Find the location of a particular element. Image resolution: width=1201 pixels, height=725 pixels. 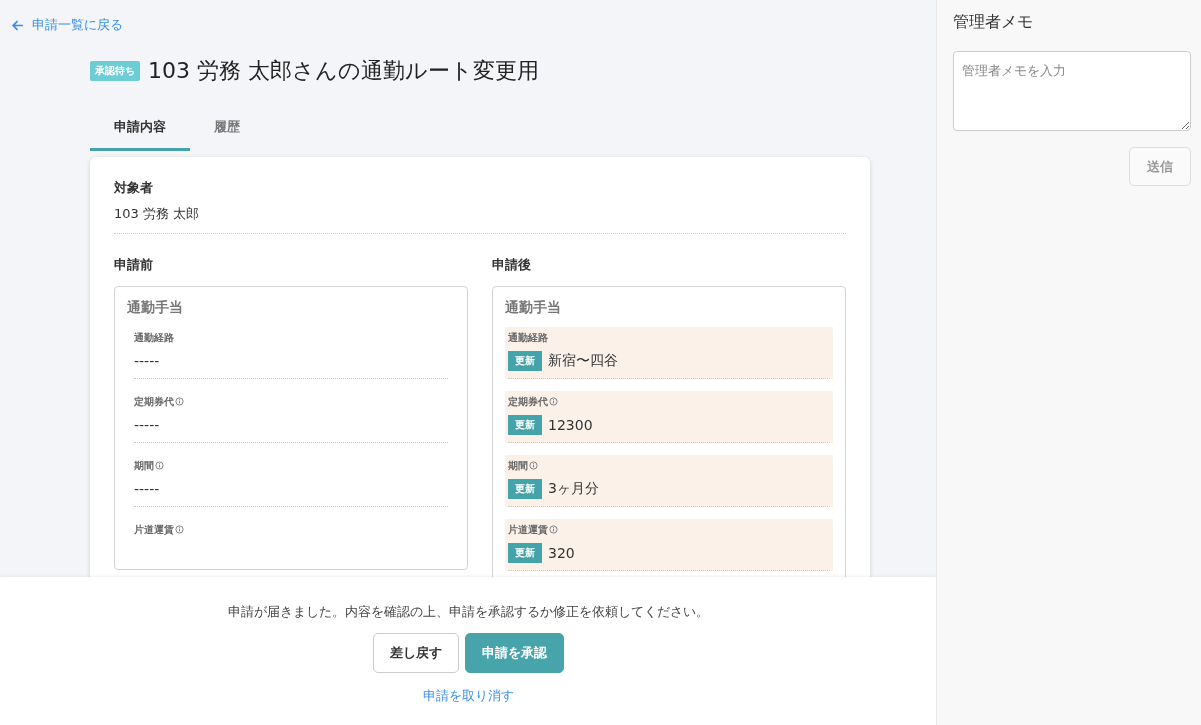

column-heading: 申請後 is located at coordinates (512, 264).